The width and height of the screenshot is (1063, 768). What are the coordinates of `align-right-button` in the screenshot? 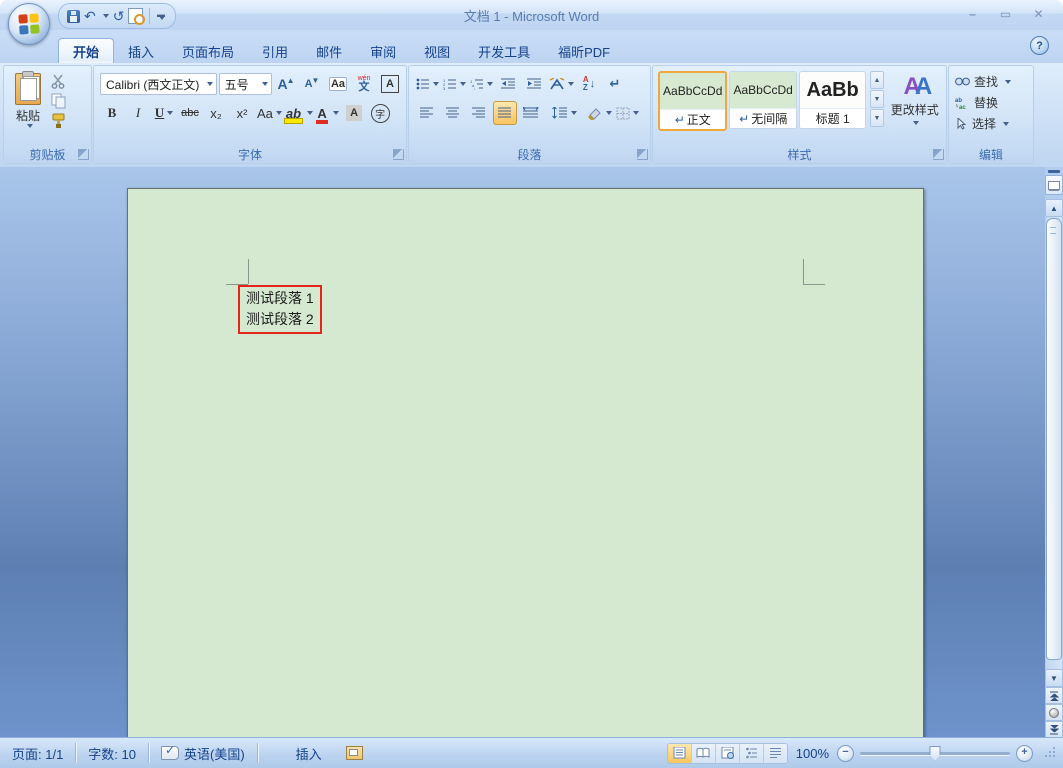 It's located at (479, 113).